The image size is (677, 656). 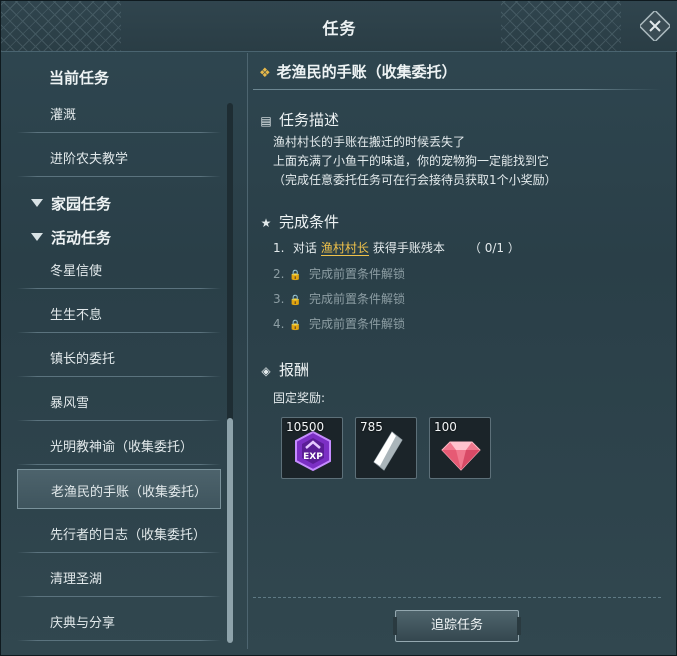 What do you see at coordinates (457, 89) in the screenshot?
I see `title-divider` at bounding box center [457, 89].